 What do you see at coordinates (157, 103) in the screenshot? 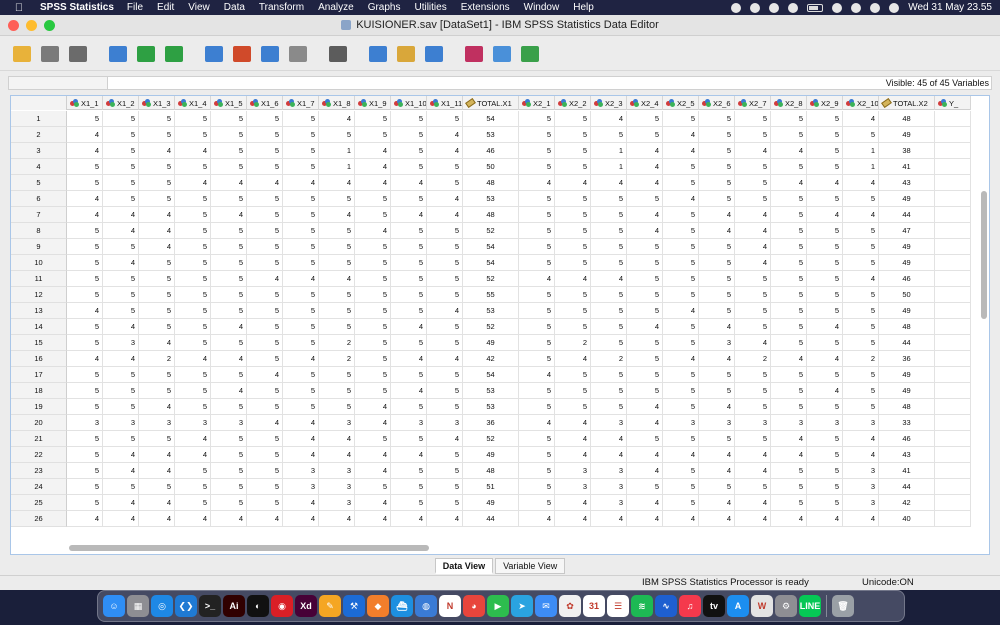
I see `column-header: X1_3` at bounding box center [157, 103].